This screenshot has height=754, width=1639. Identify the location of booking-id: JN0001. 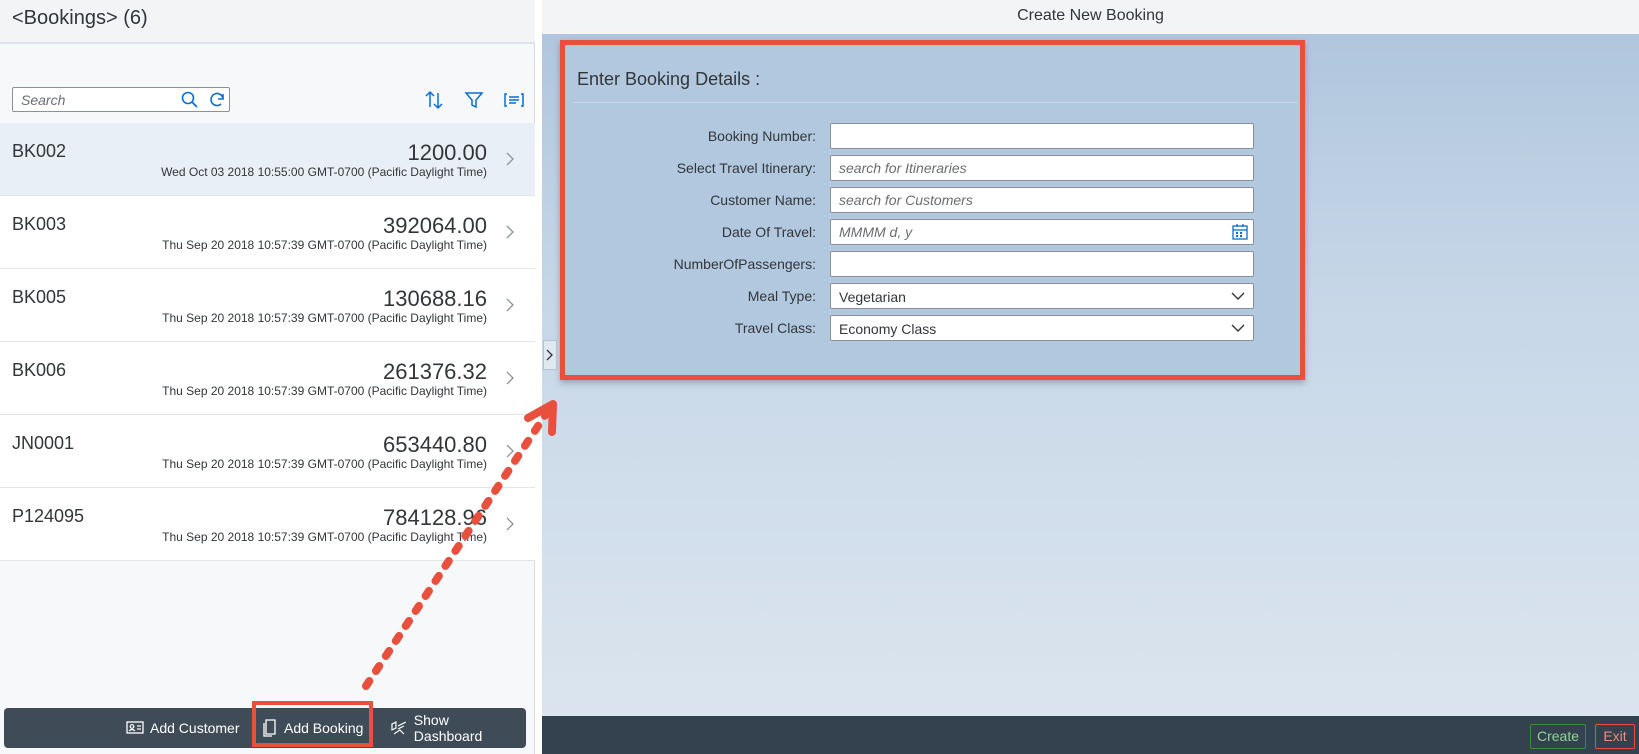
(43, 443).